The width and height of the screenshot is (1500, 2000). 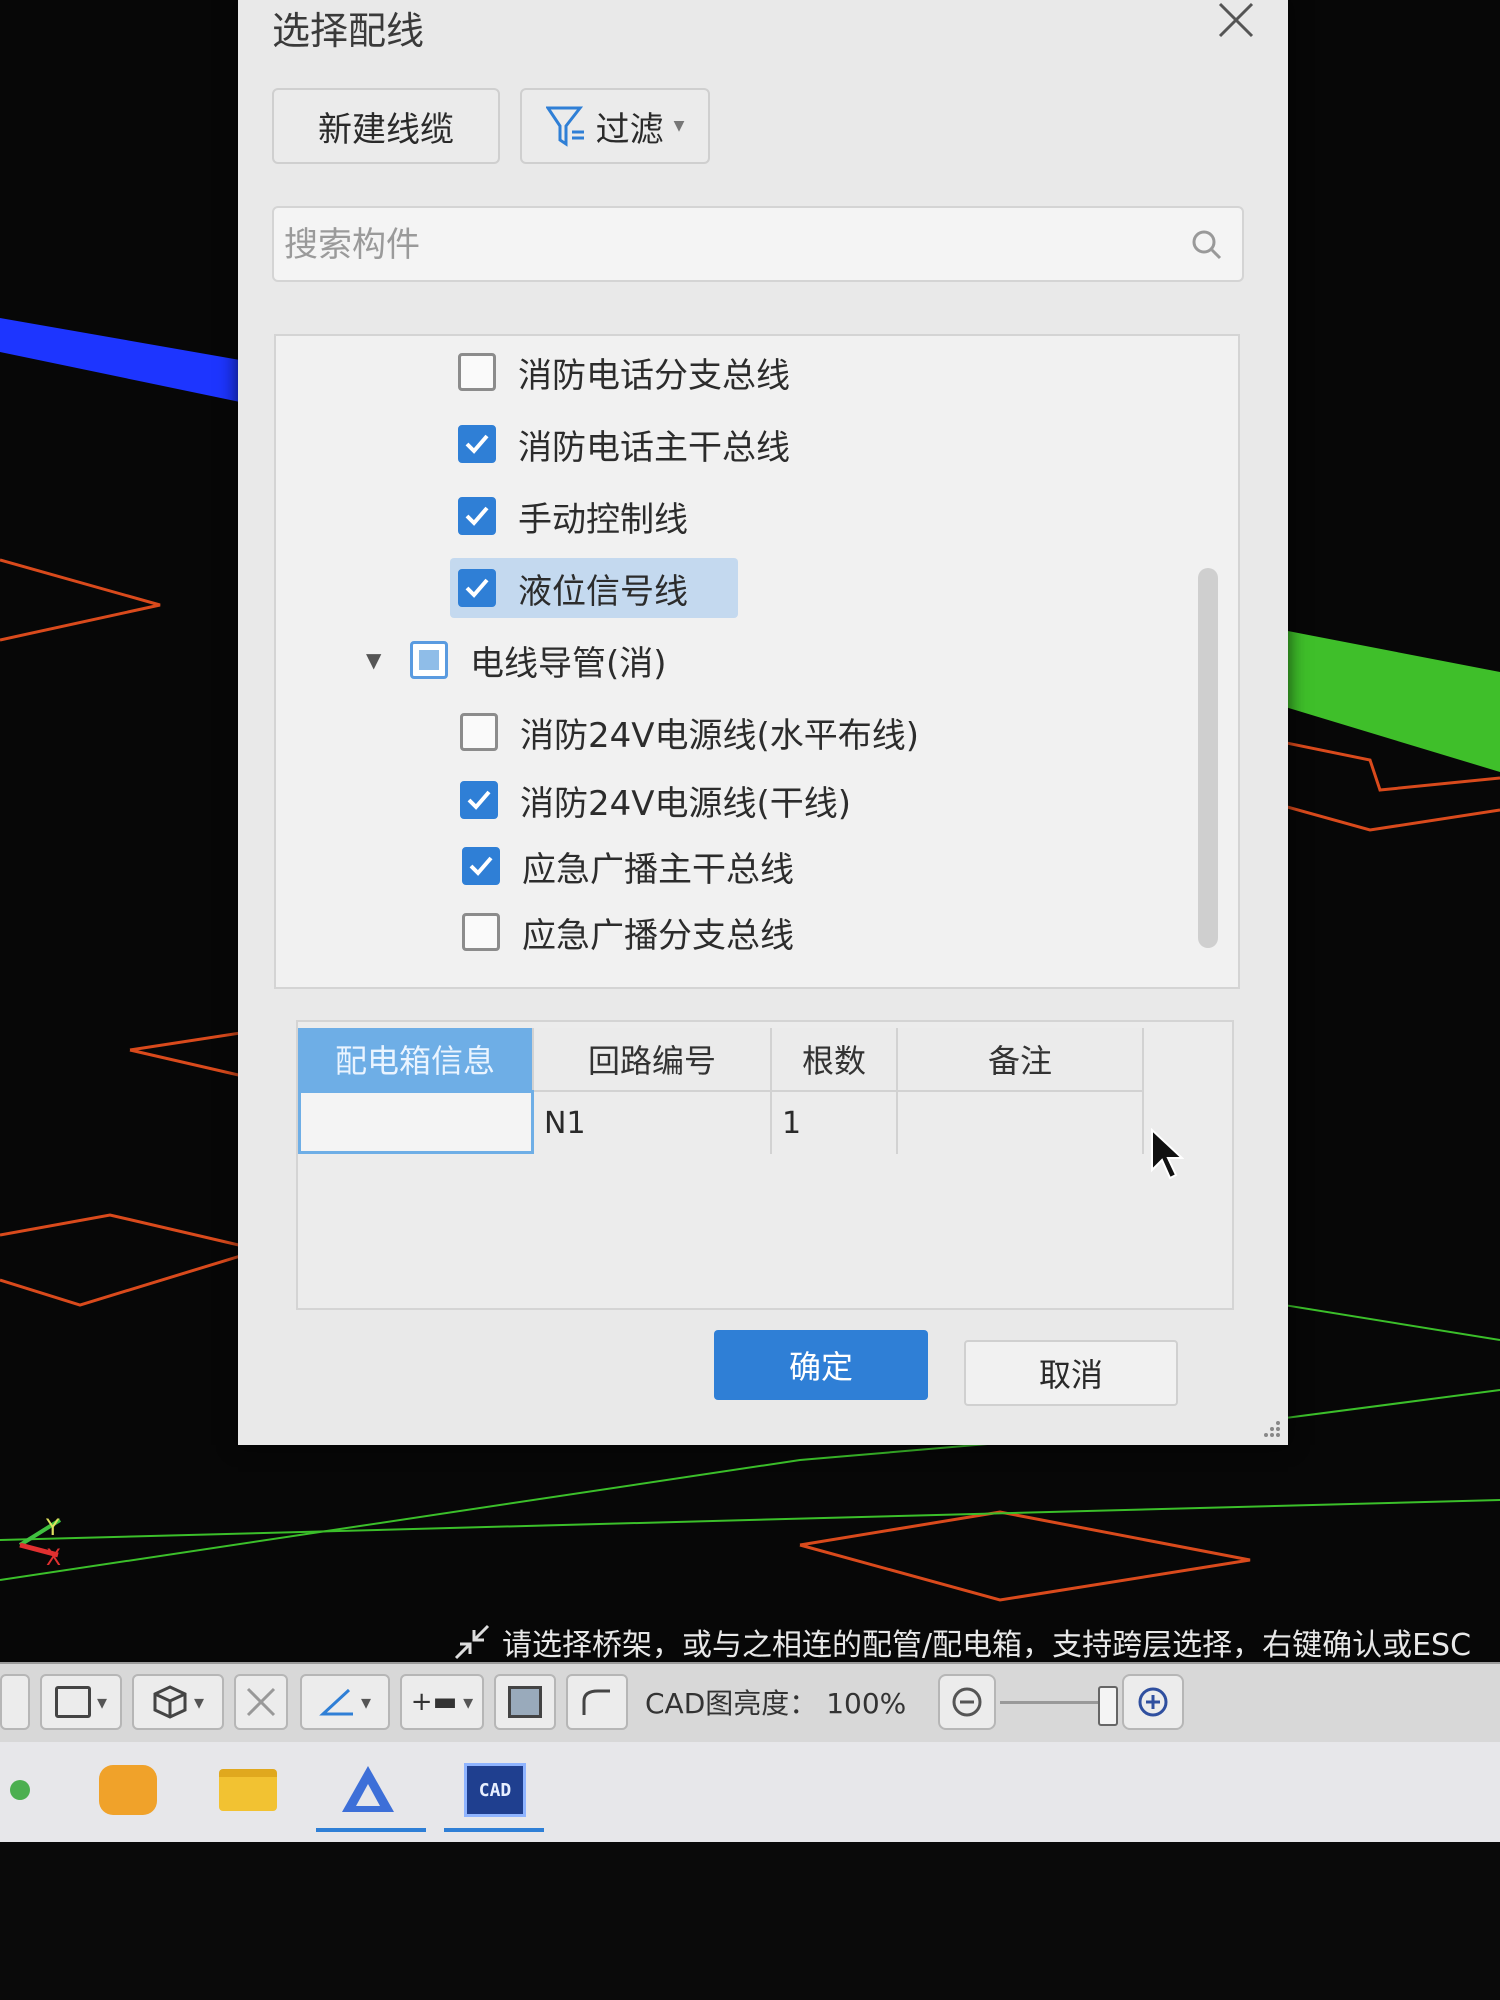 What do you see at coordinates (128, 1790) in the screenshot?
I see `taskbar-app-cloud` at bounding box center [128, 1790].